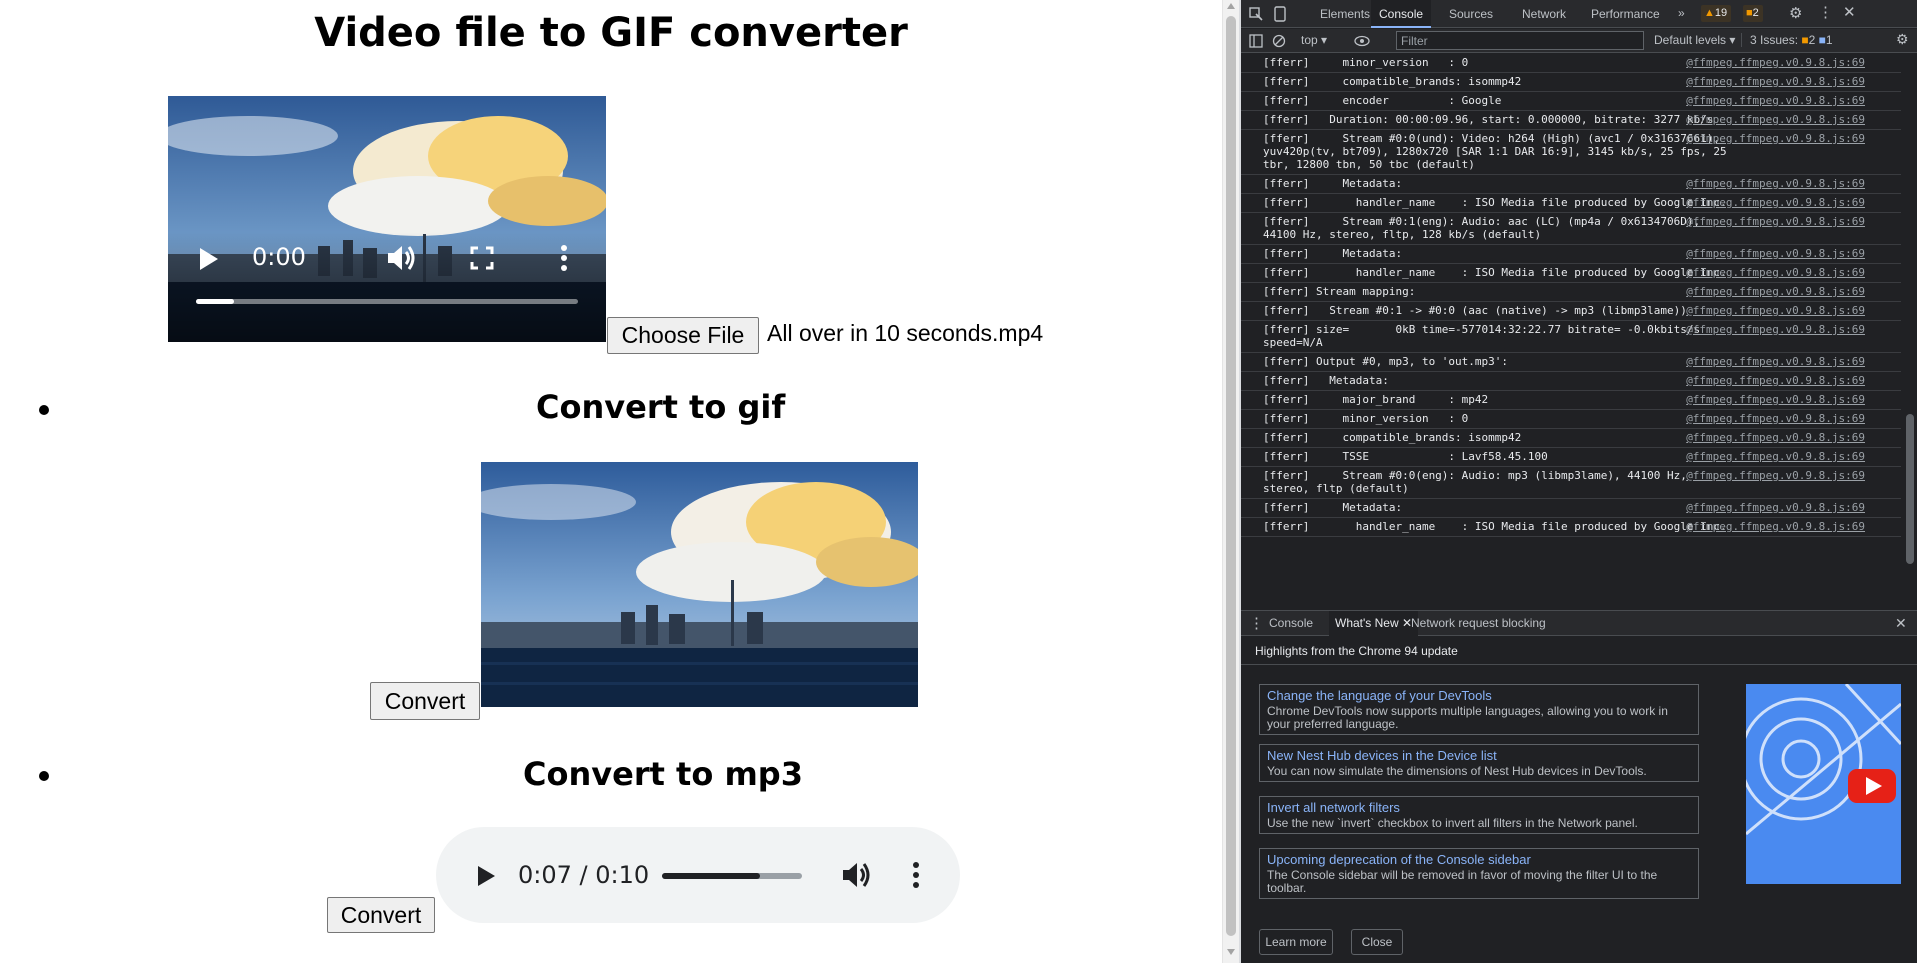  What do you see at coordinates (1386, 361) in the screenshot?
I see `console-message-text: [fferr] Output #0, mp3, to 'out.mp3':` at bounding box center [1386, 361].